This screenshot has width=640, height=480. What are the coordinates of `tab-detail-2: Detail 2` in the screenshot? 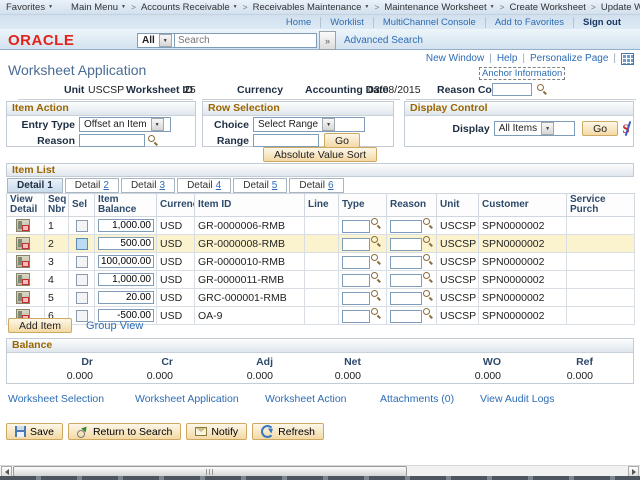 It's located at (91, 185).